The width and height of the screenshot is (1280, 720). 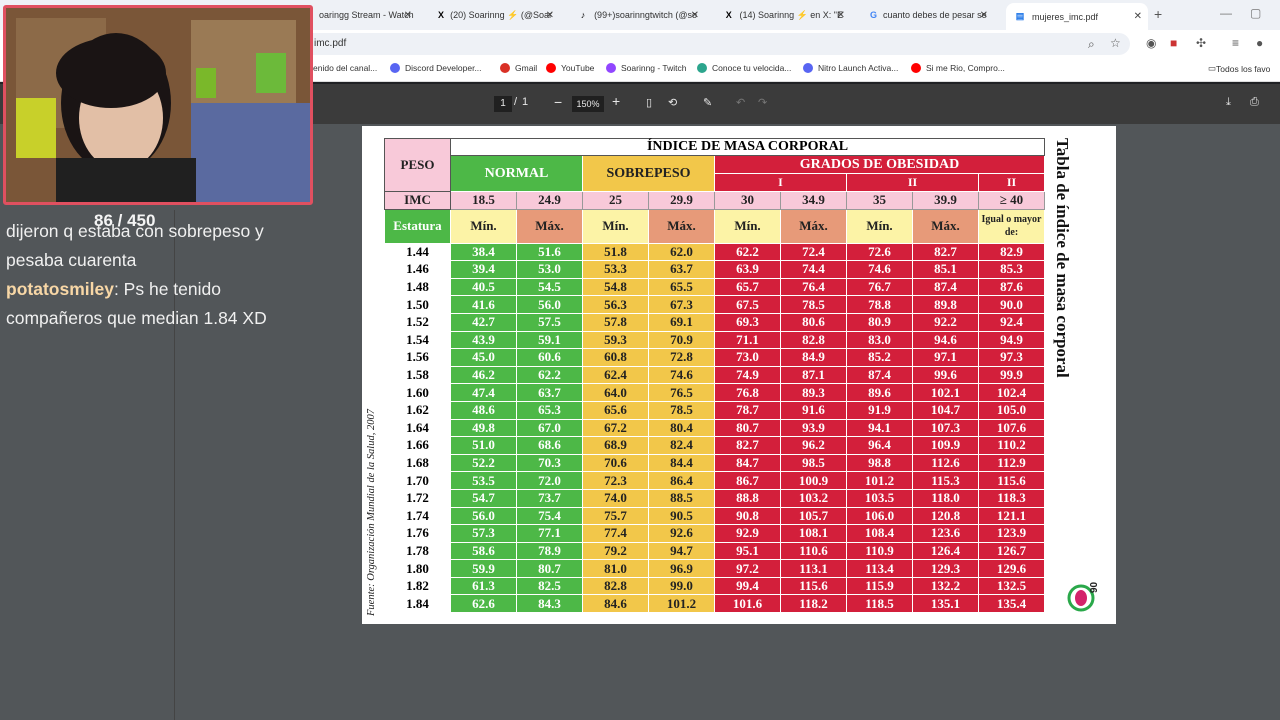 I want to click on tab-title: (99+)soarinngtwitch (@so, so click(x=645, y=15).